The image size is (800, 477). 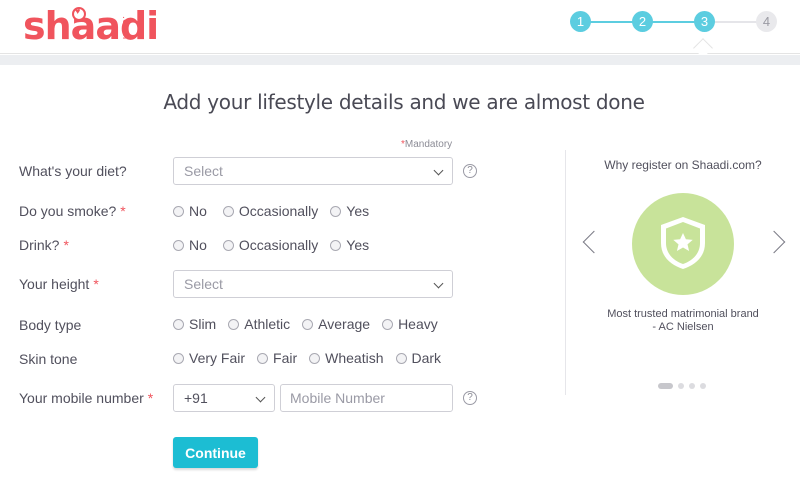 I want to click on drink-option-occasionally: Occasionally, so click(x=270, y=245).